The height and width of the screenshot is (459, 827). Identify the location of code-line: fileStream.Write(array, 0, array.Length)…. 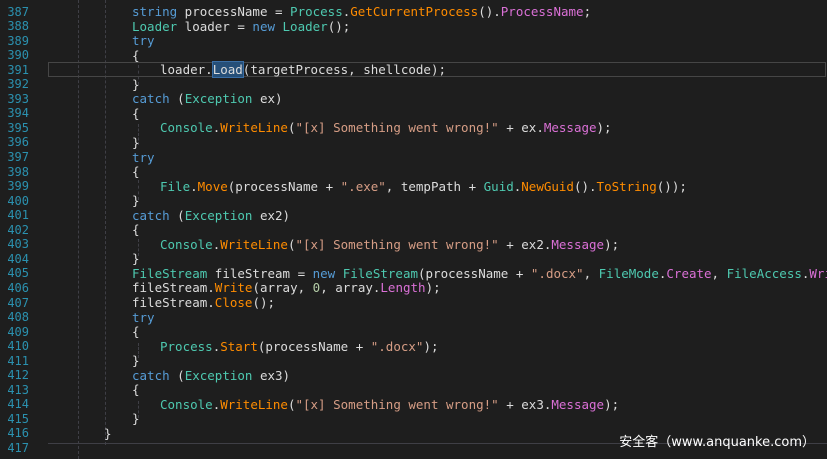
(479, 287).